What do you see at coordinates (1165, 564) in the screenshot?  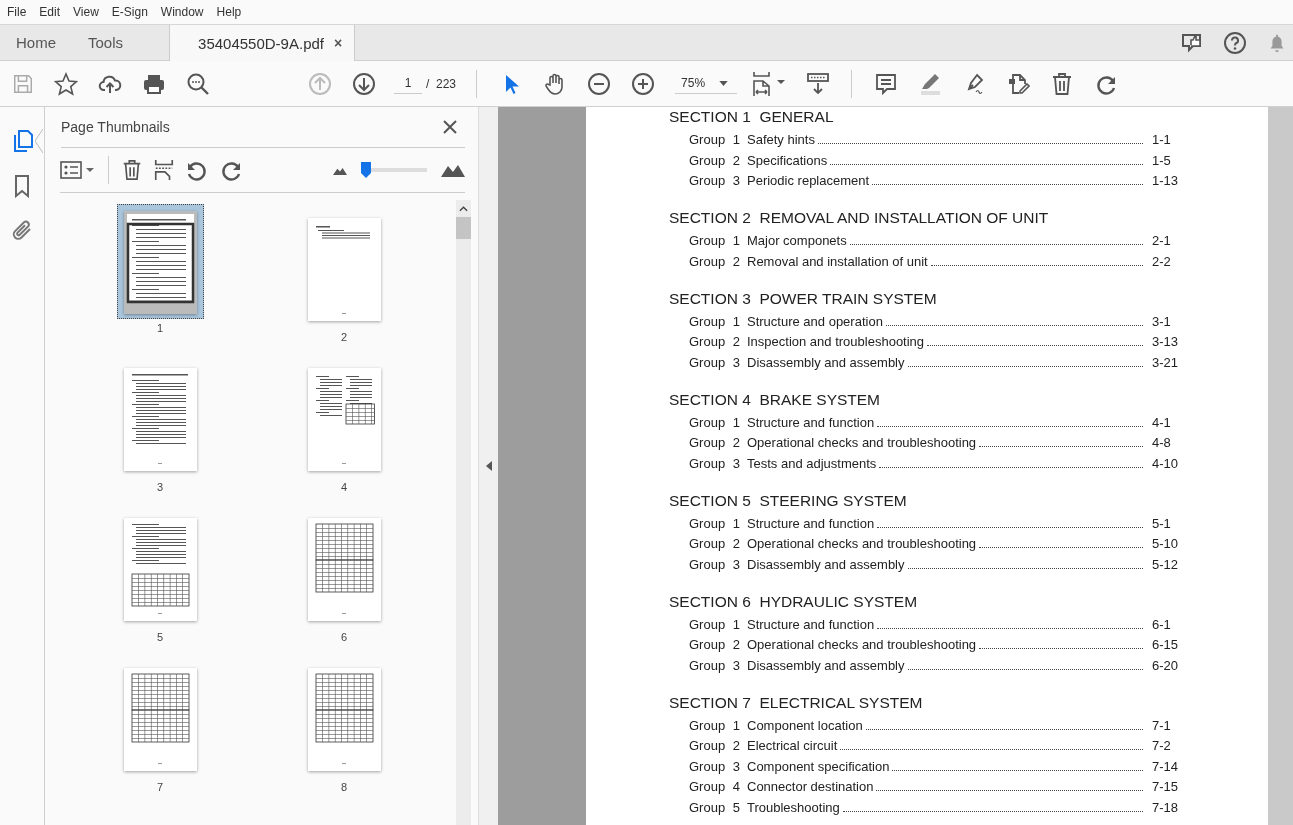 I see `page-reference: 5-12` at bounding box center [1165, 564].